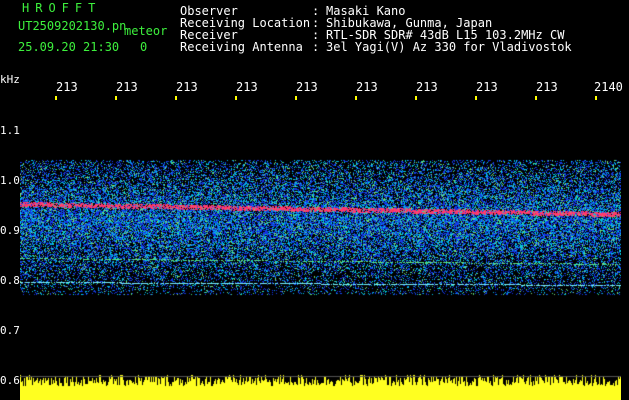 The width and height of the screenshot is (629, 400). I want to click on file-name-suffix: meteor, so click(146, 31).